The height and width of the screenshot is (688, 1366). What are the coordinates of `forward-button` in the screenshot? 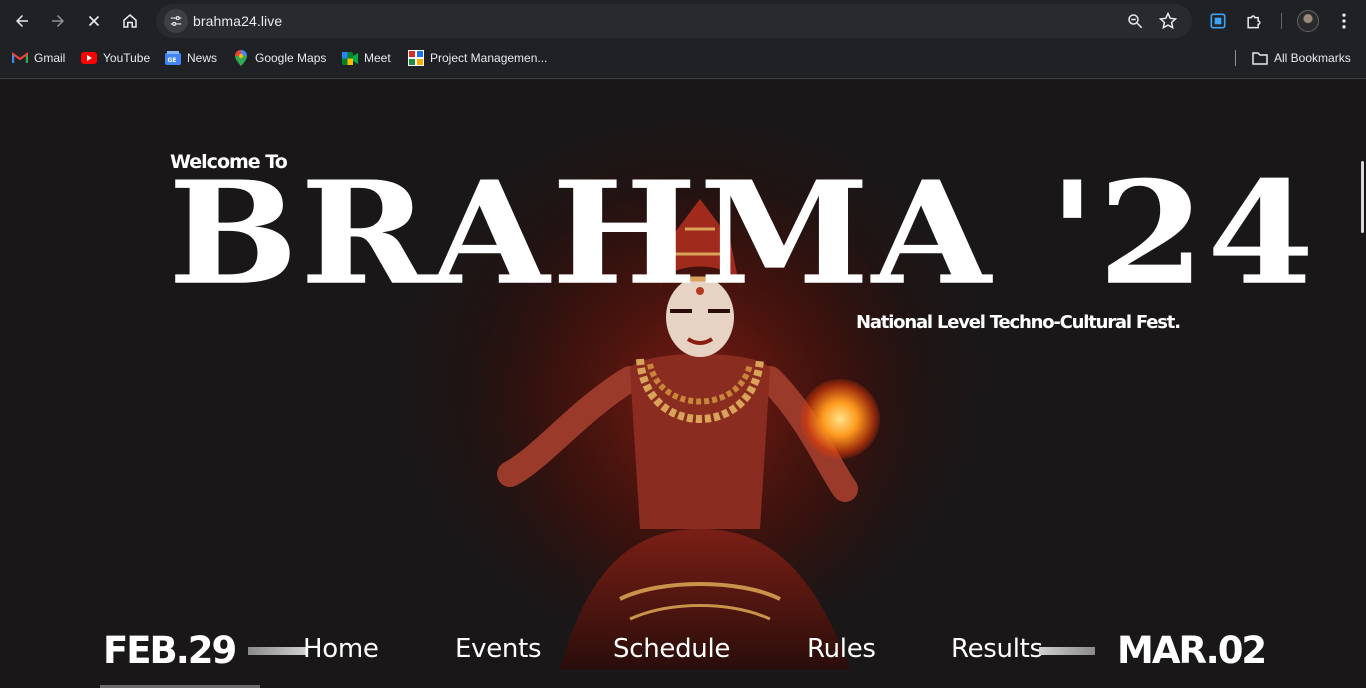 It's located at (58, 21).